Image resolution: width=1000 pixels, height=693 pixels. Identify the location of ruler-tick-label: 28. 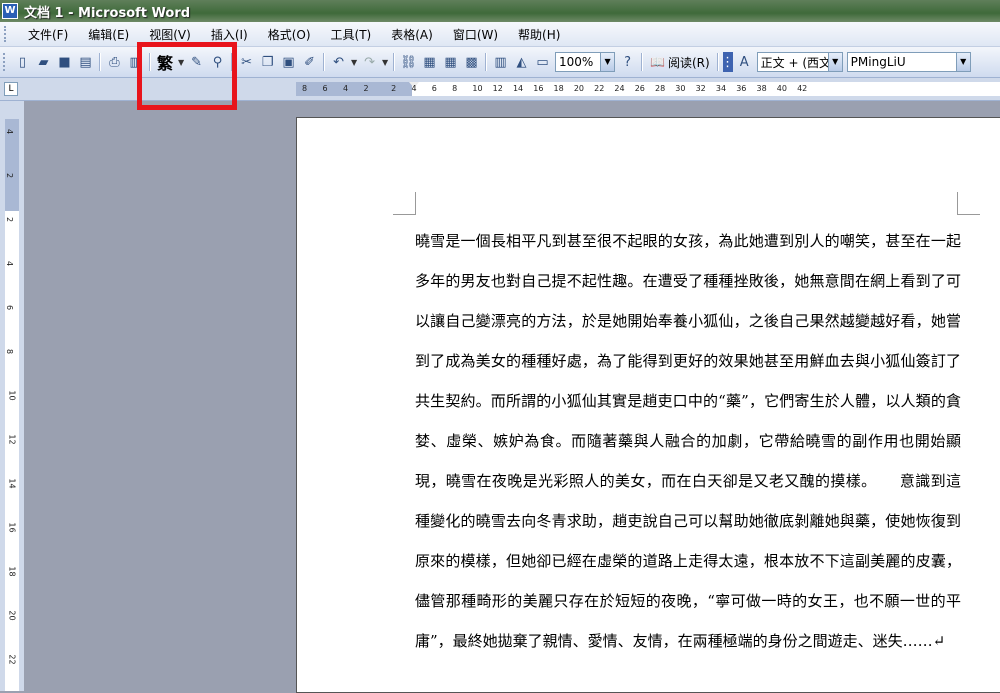
(660, 88).